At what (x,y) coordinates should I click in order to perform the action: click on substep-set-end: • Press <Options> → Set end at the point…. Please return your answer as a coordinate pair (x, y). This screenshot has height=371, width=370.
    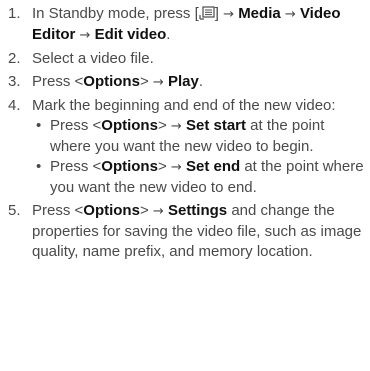
    Looking at the image, I should click on (198, 177).